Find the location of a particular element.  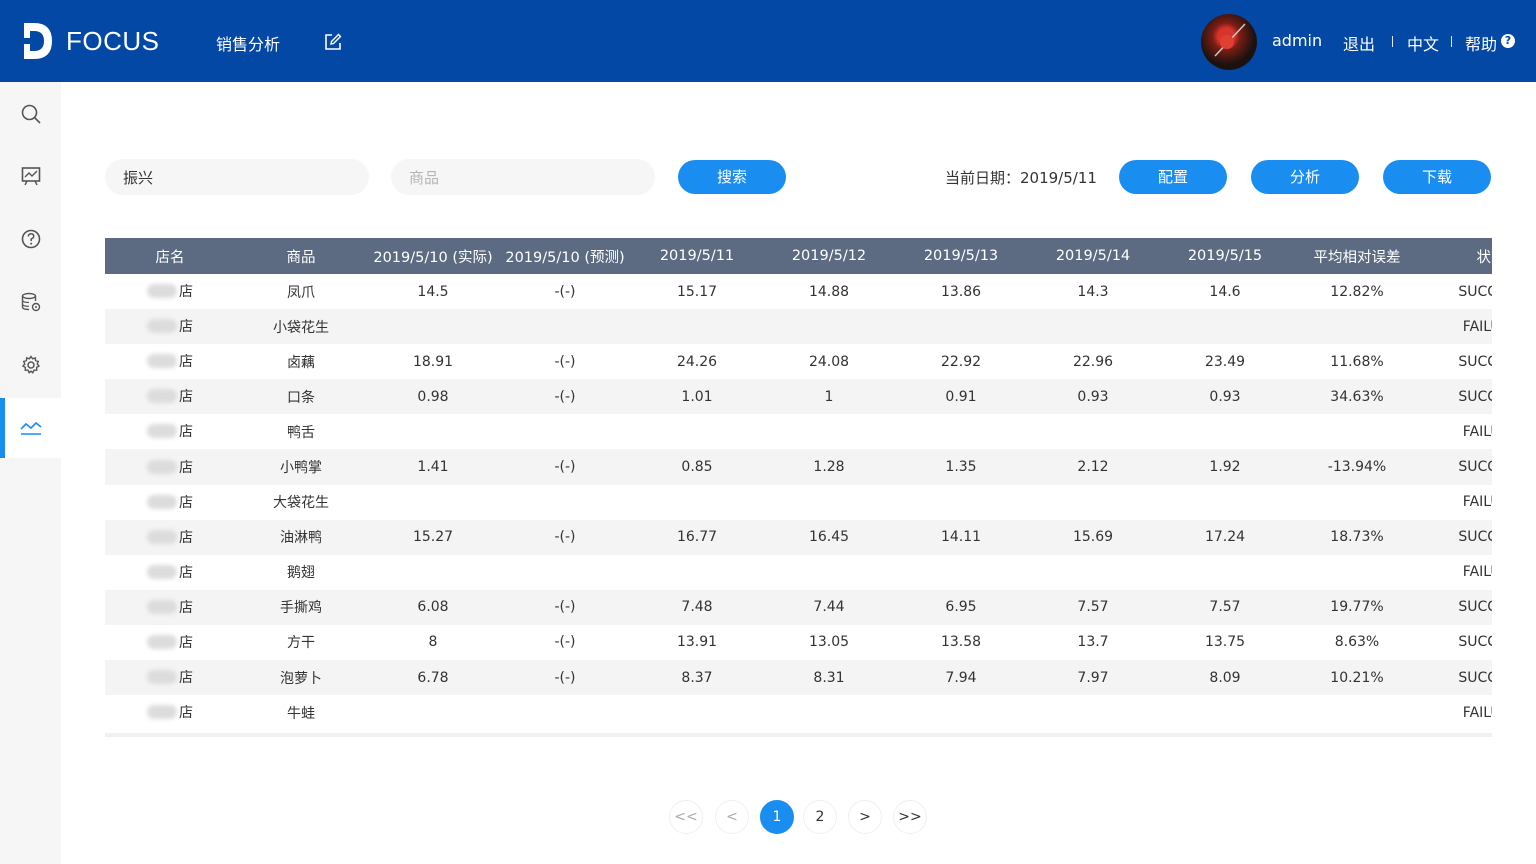

nav-sales-analysis: 销售分析 is located at coordinates (248, 43).